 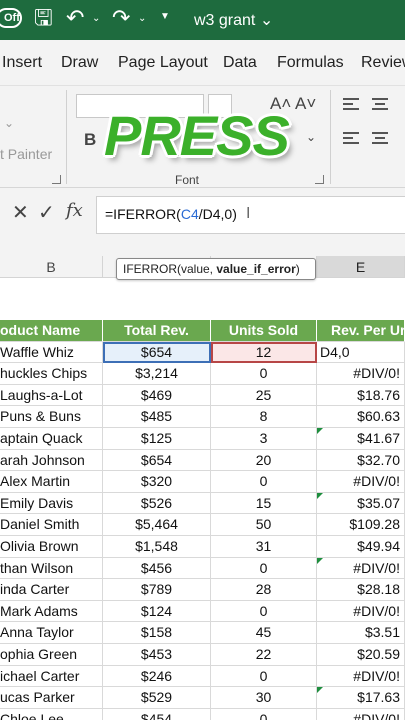 I want to click on save-icon: 🖫, so click(x=43, y=18).